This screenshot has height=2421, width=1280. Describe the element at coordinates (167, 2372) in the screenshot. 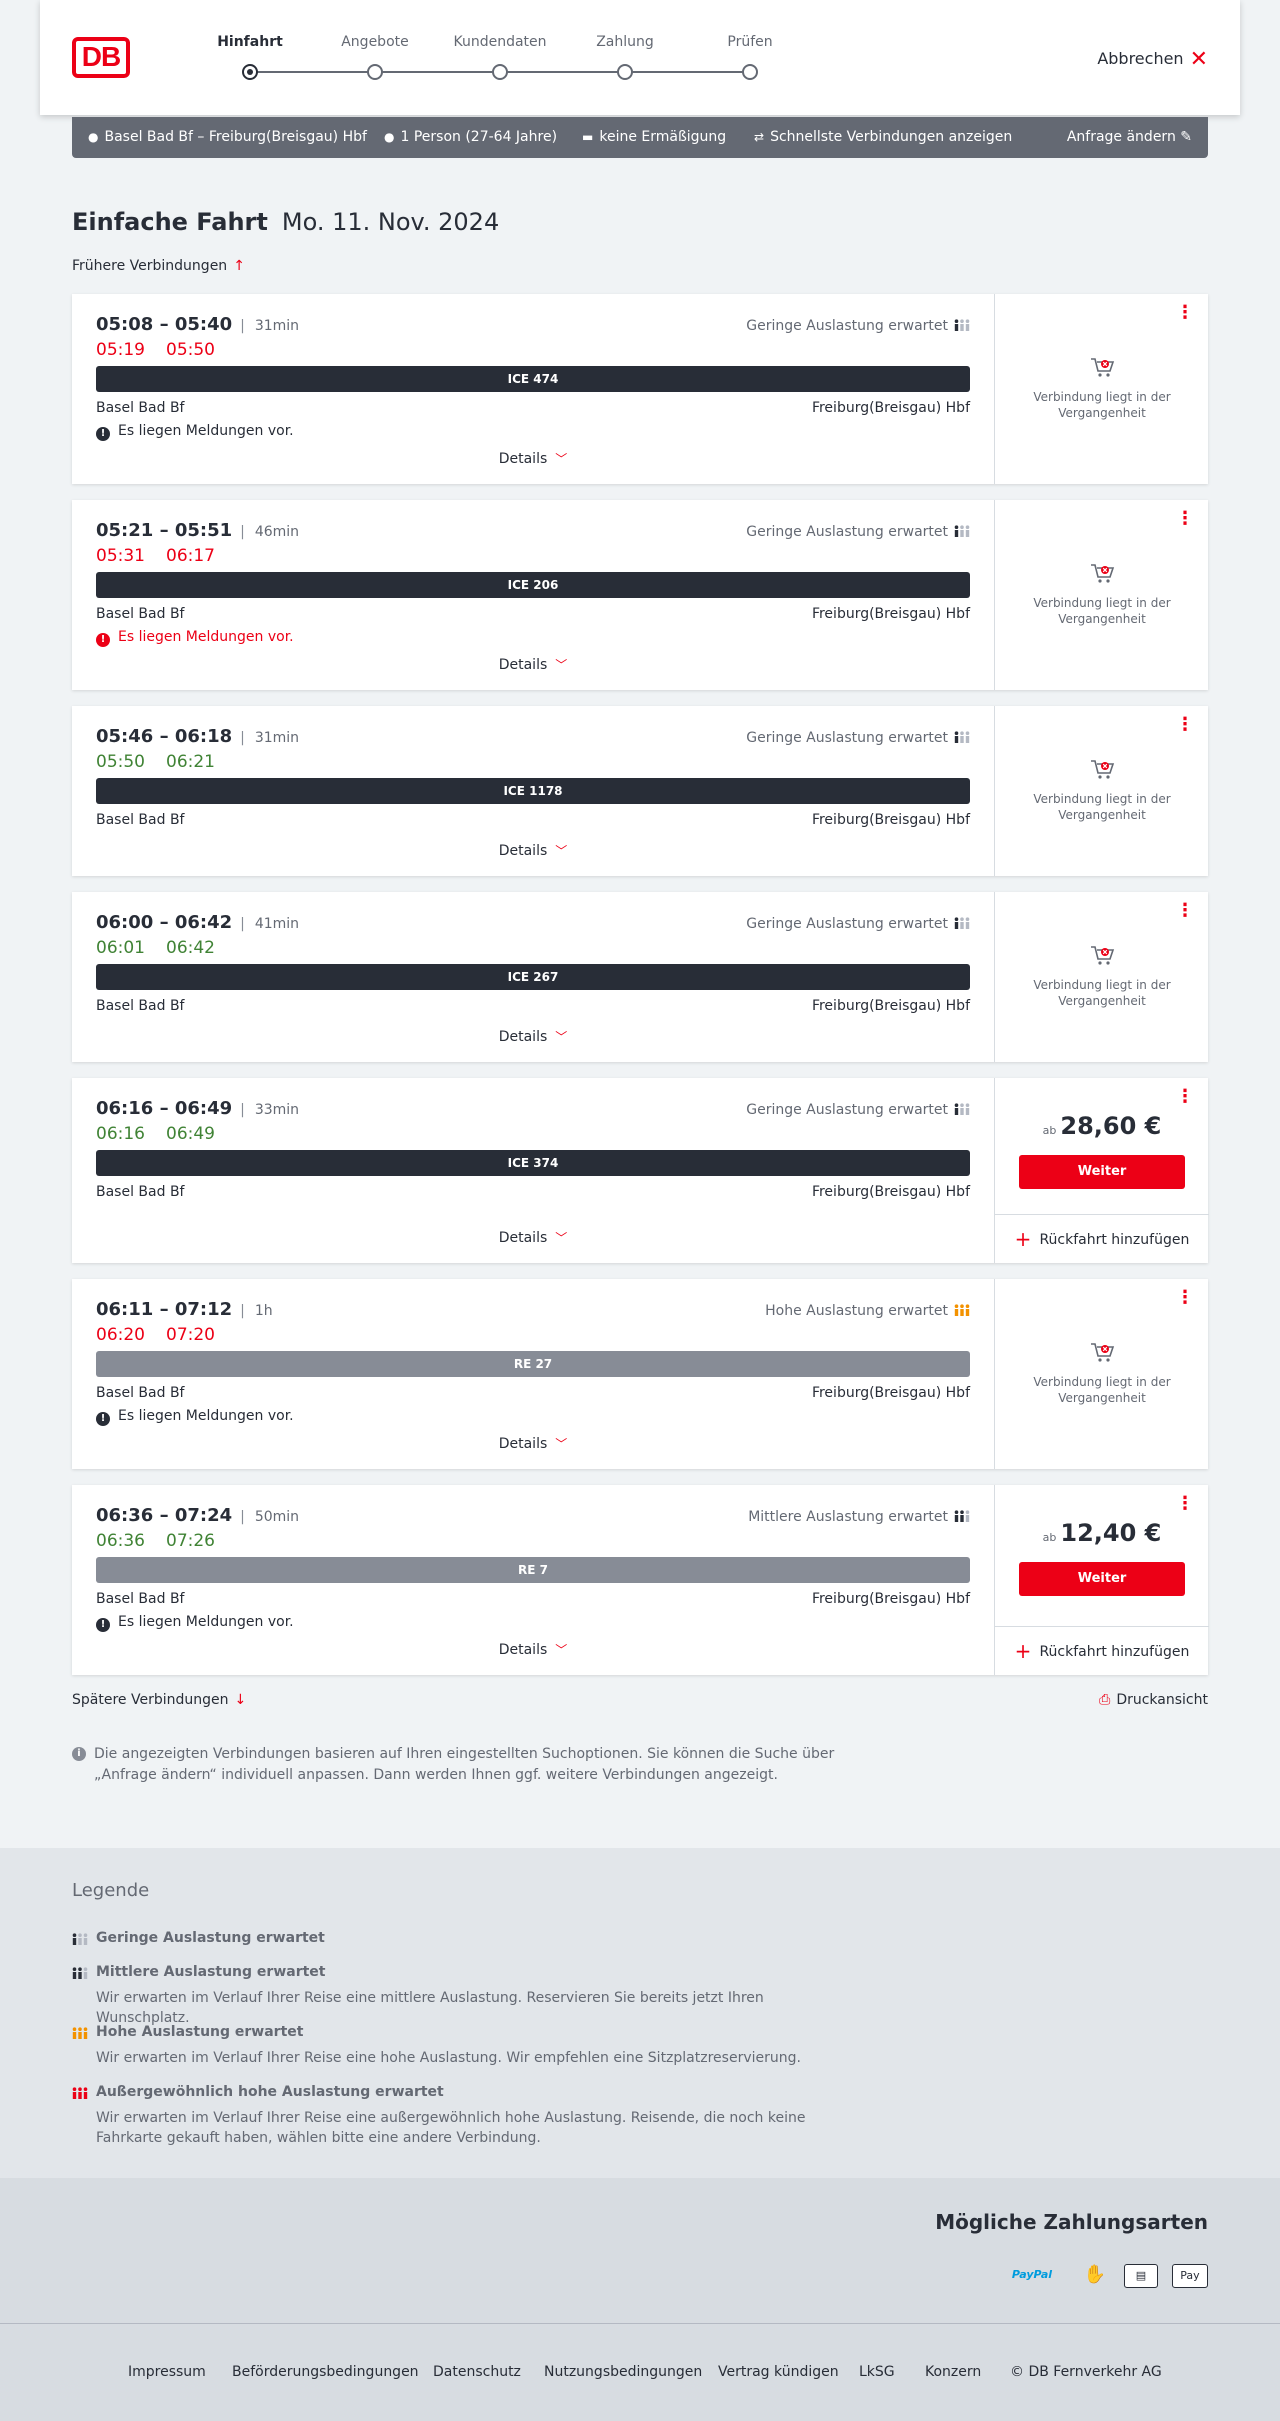

I see `footer-link-impressum: Impressum` at that location.